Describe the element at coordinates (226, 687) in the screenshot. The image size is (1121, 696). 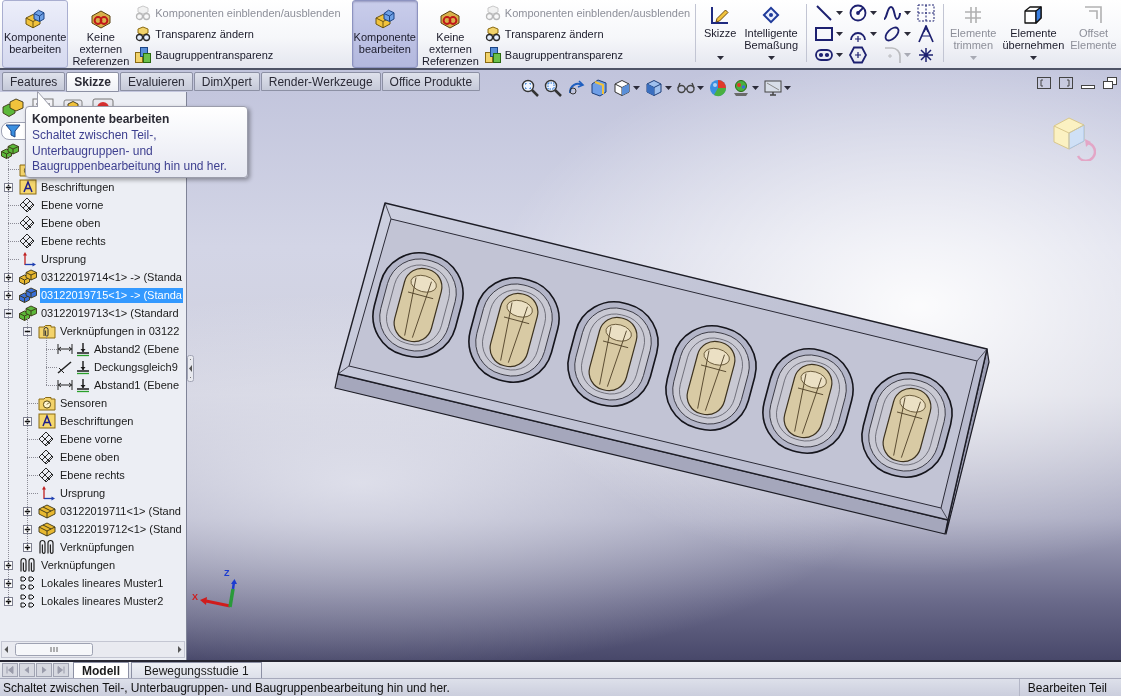
I see `status-message: Schaltet zwischen Teil-, Unterbaugruppen- und Baugruppenbearbeitung hin und her.` at that location.